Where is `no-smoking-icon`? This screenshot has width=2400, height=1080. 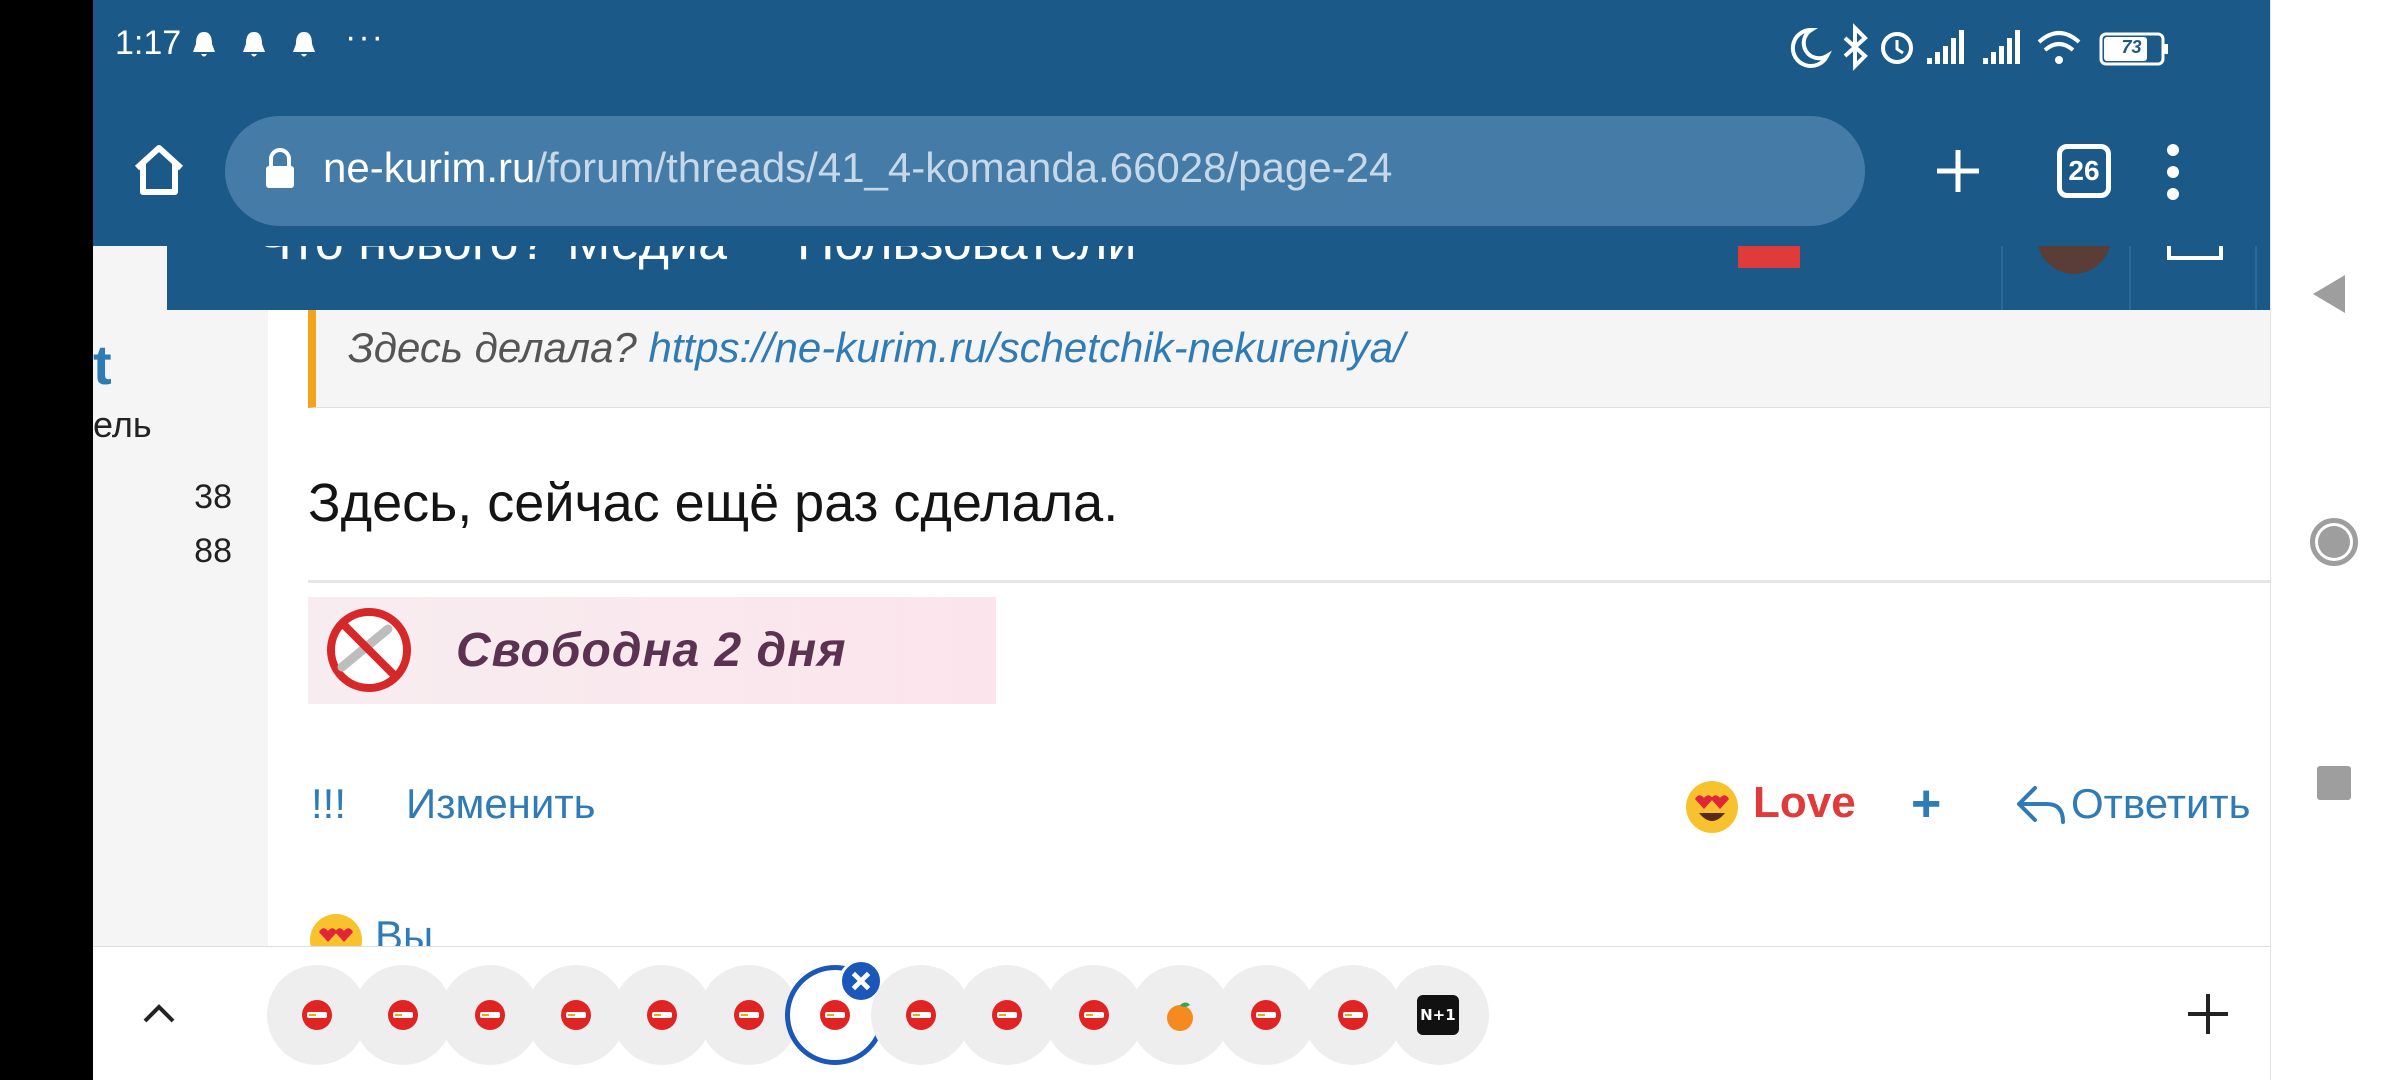
no-smoking-icon is located at coordinates (369, 650).